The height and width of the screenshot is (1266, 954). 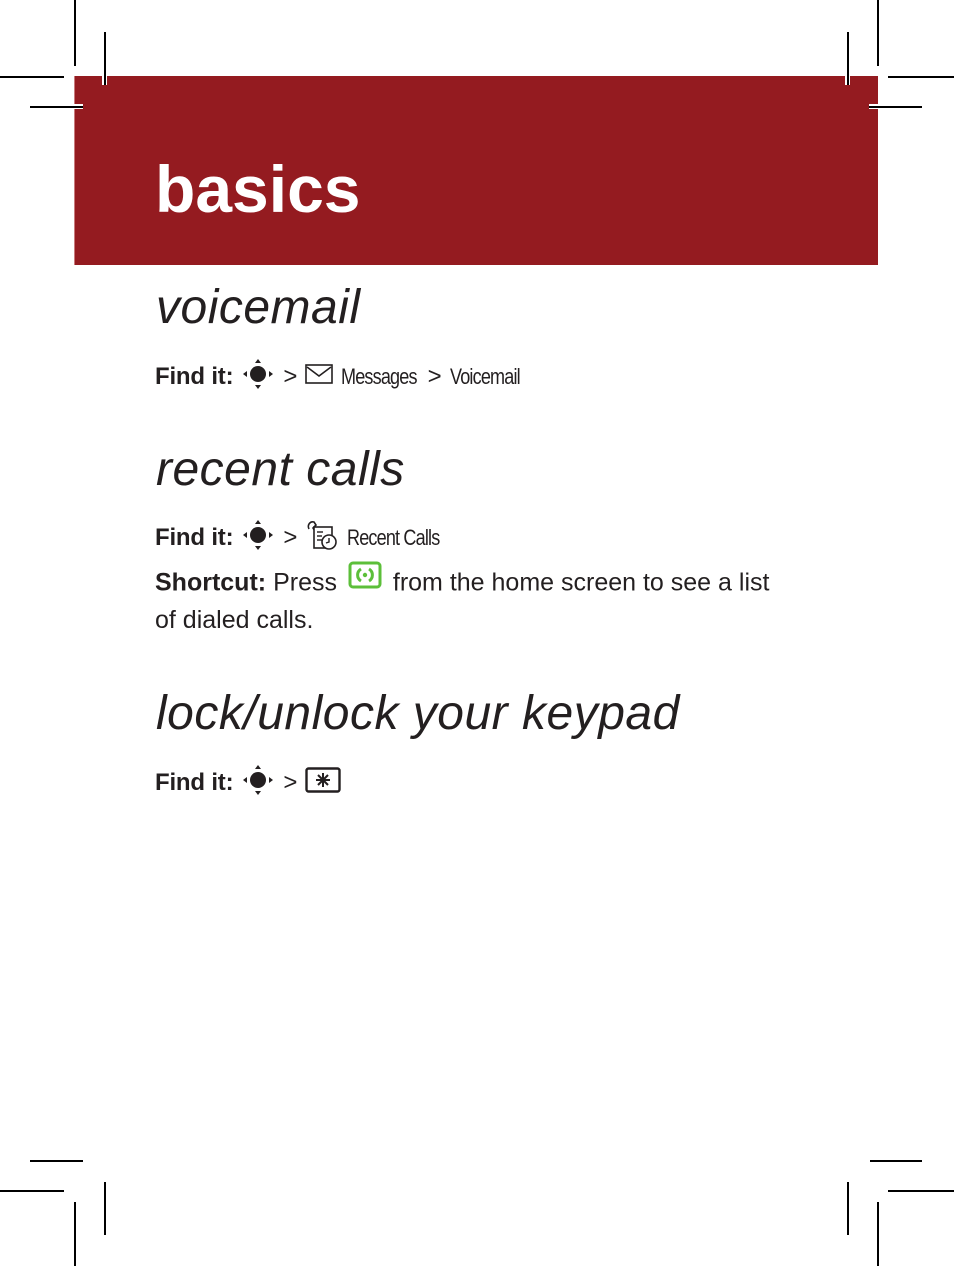 I want to click on star-key-icon, so click(x=323, y=782).